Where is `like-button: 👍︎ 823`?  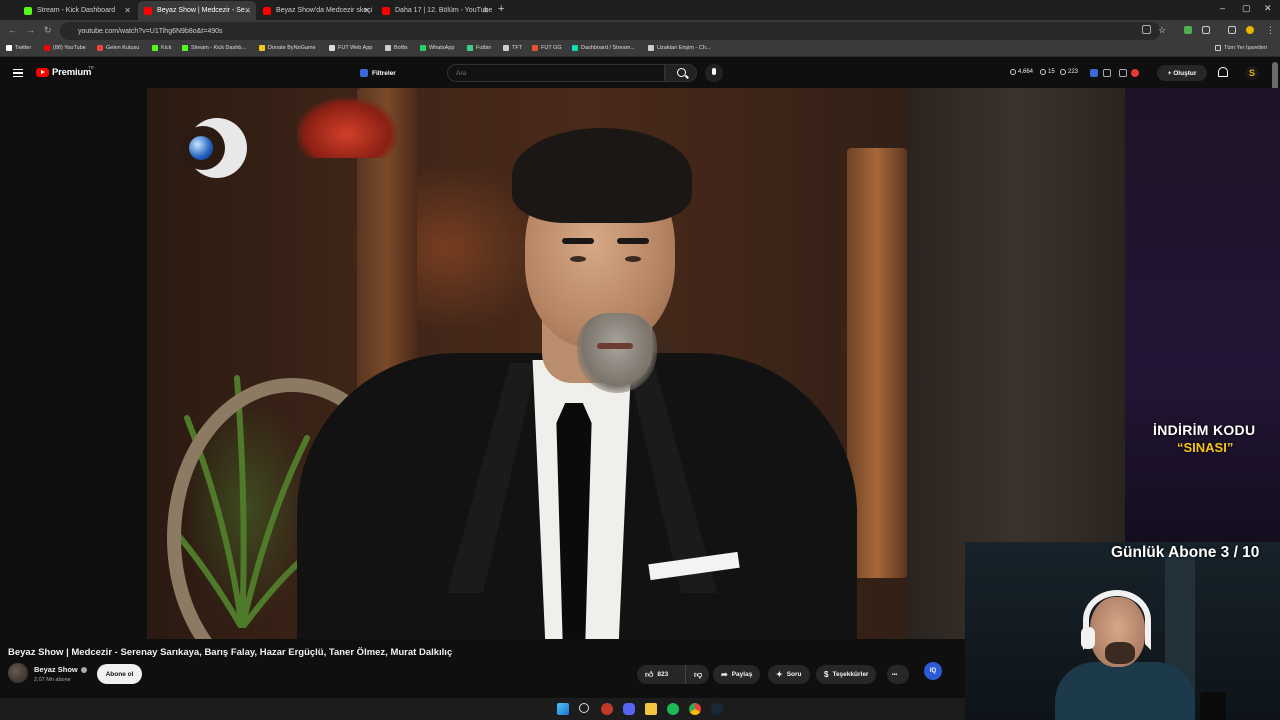 like-button: 👍︎ 823 is located at coordinates (661, 674).